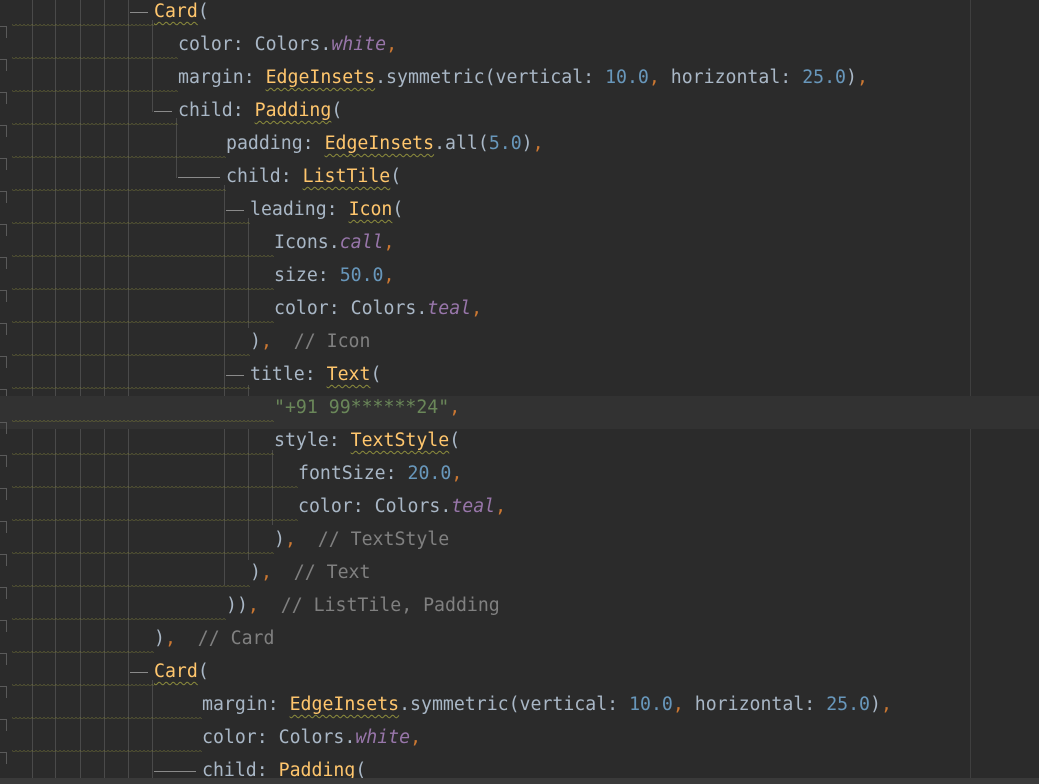  I want to click on code-token: padding:, so click(275, 143).